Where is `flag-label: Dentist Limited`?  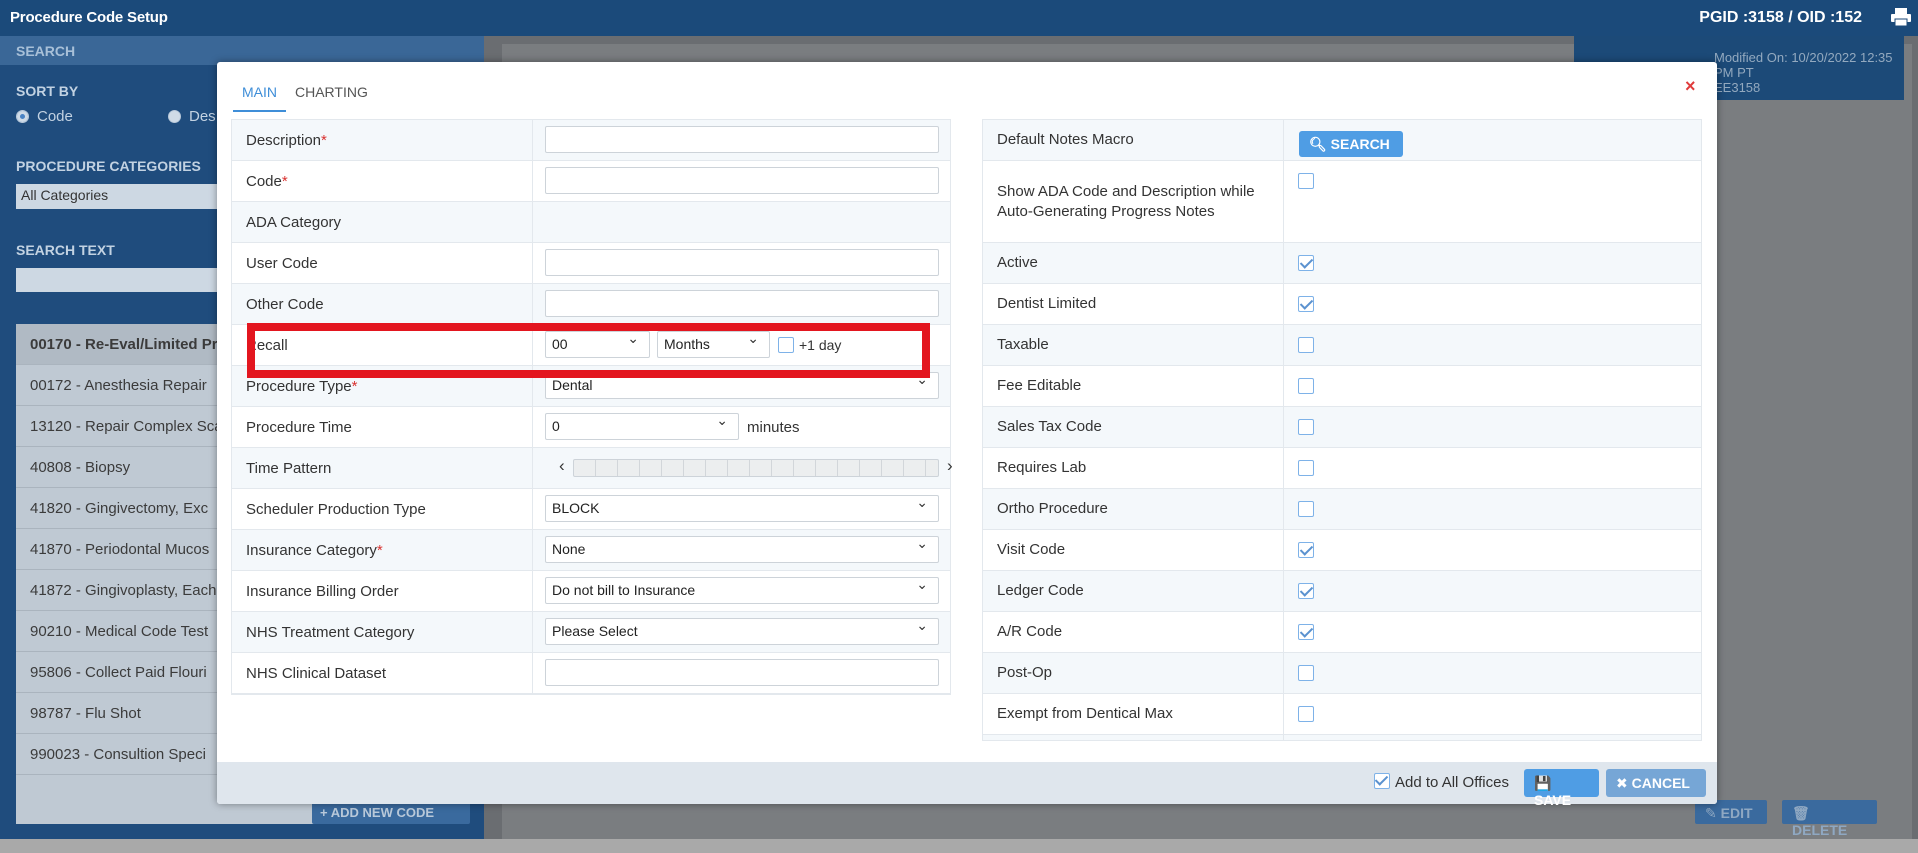
flag-label: Dentist Limited is located at coordinates (1133, 304).